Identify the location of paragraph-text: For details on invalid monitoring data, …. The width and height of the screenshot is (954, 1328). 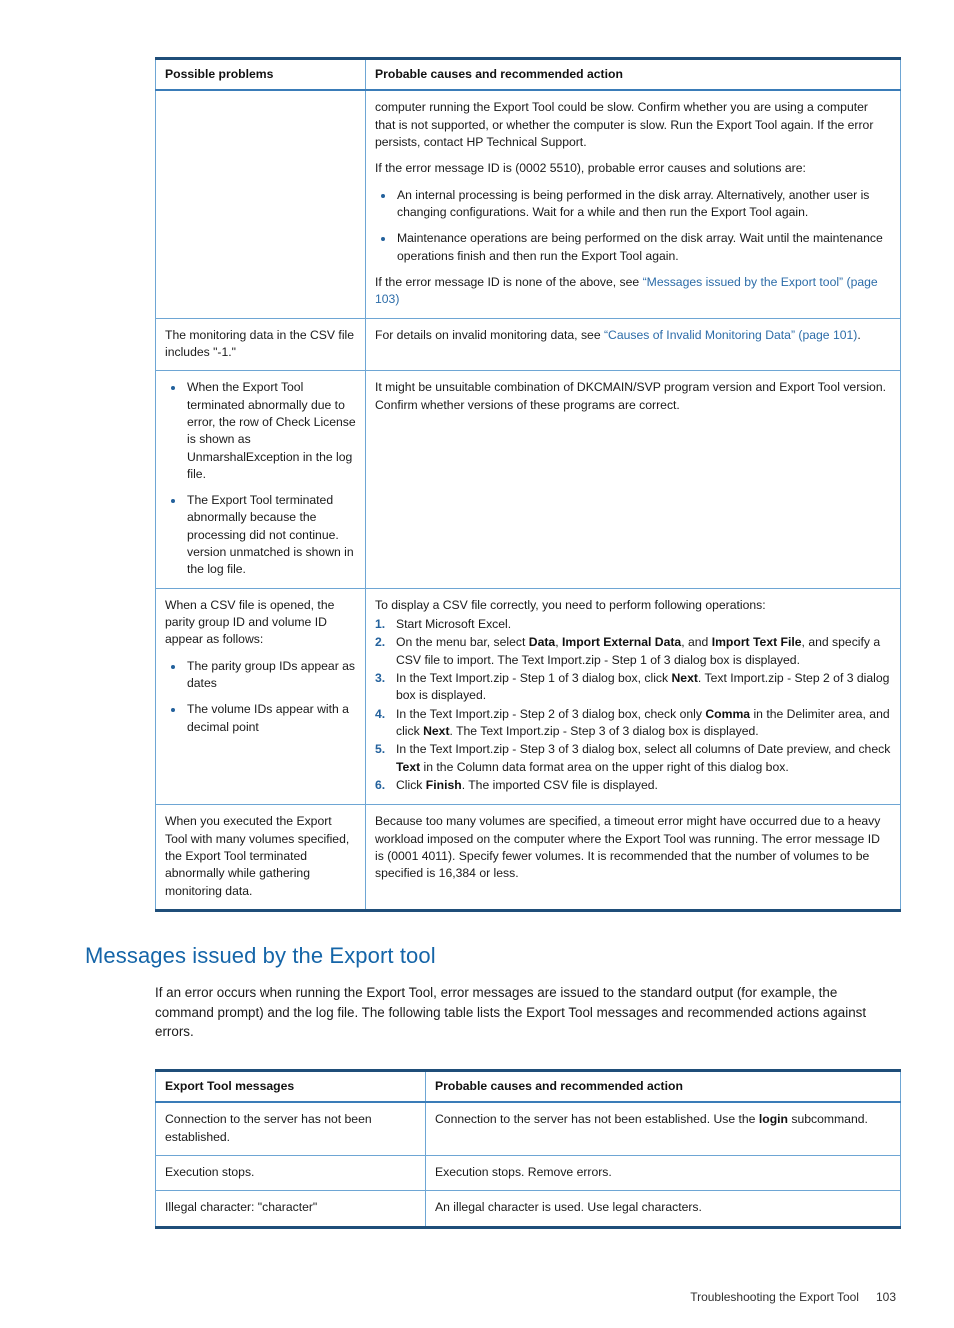
(489, 334).